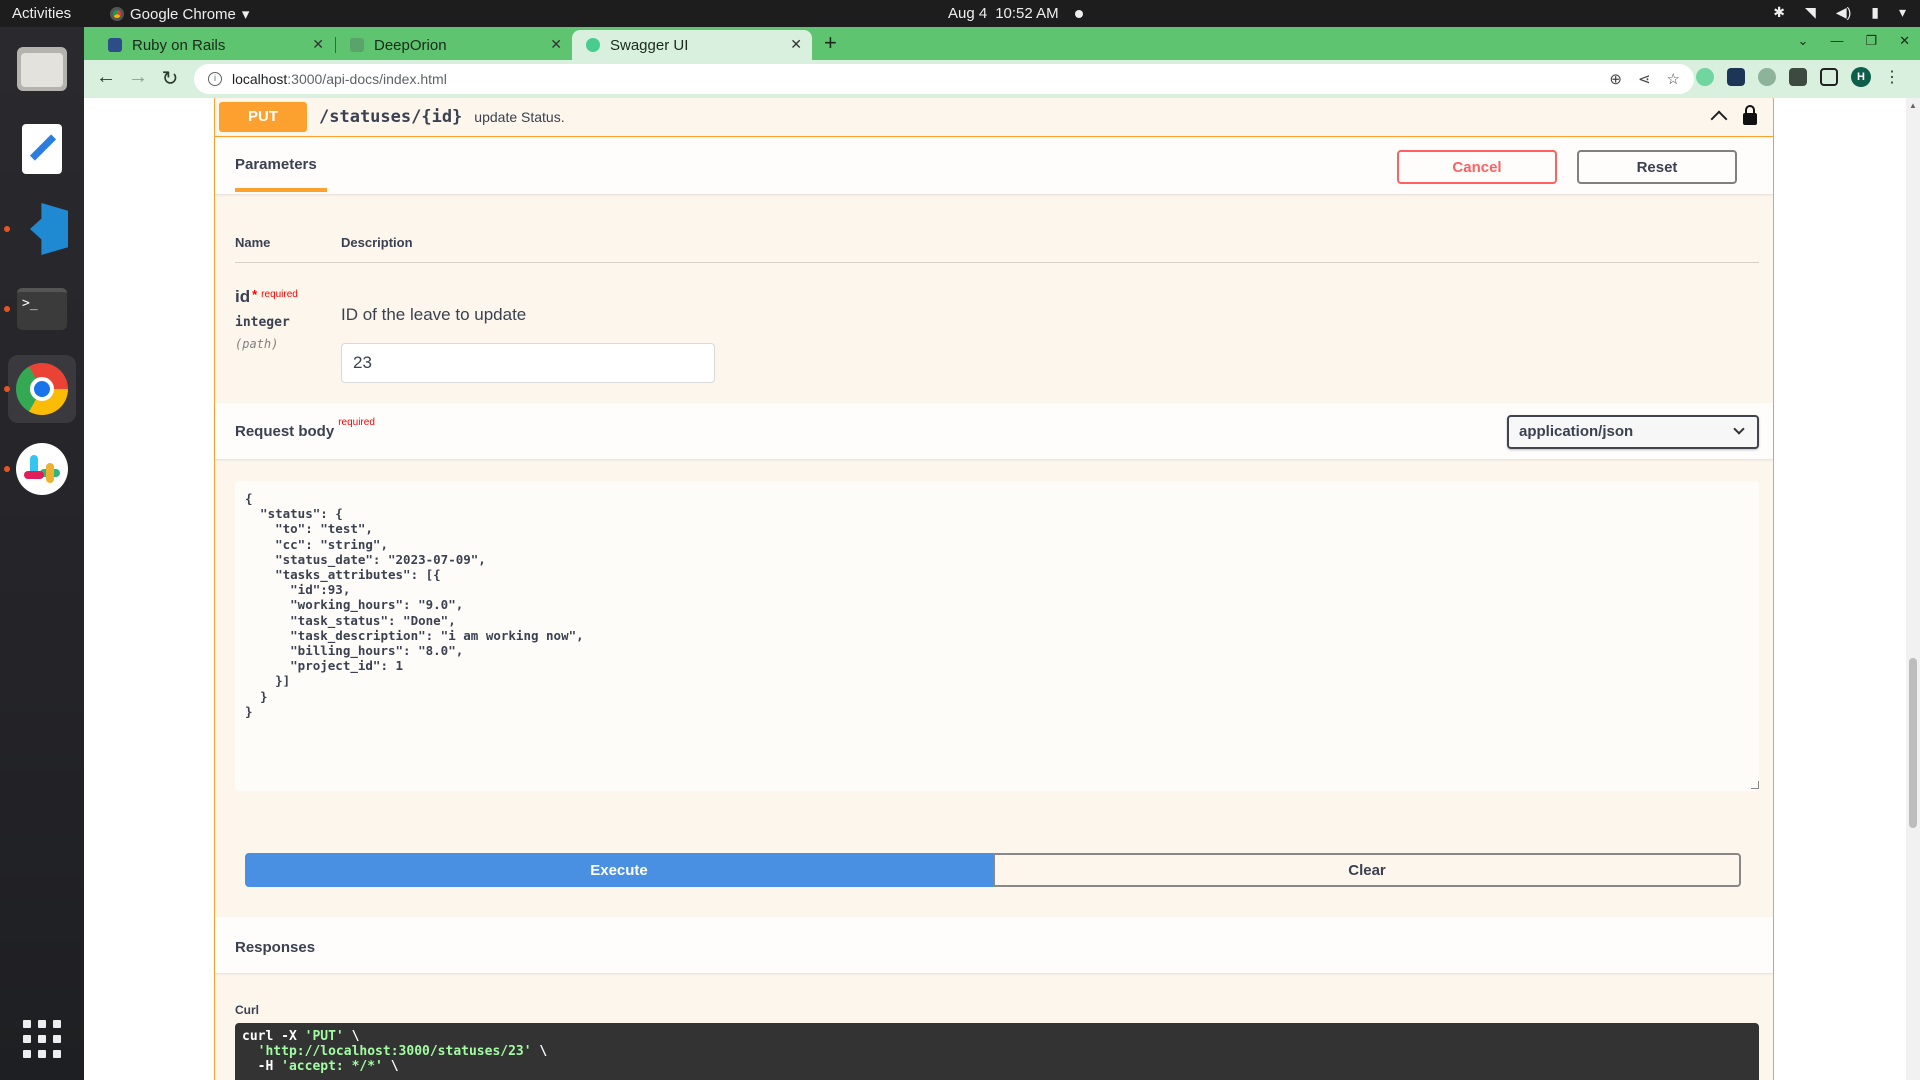 Image resolution: width=1920 pixels, height=1080 pixels. What do you see at coordinates (1861, 77) in the screenshot?
I see `profile-avatar: H` at bounding box center [1861, 77].